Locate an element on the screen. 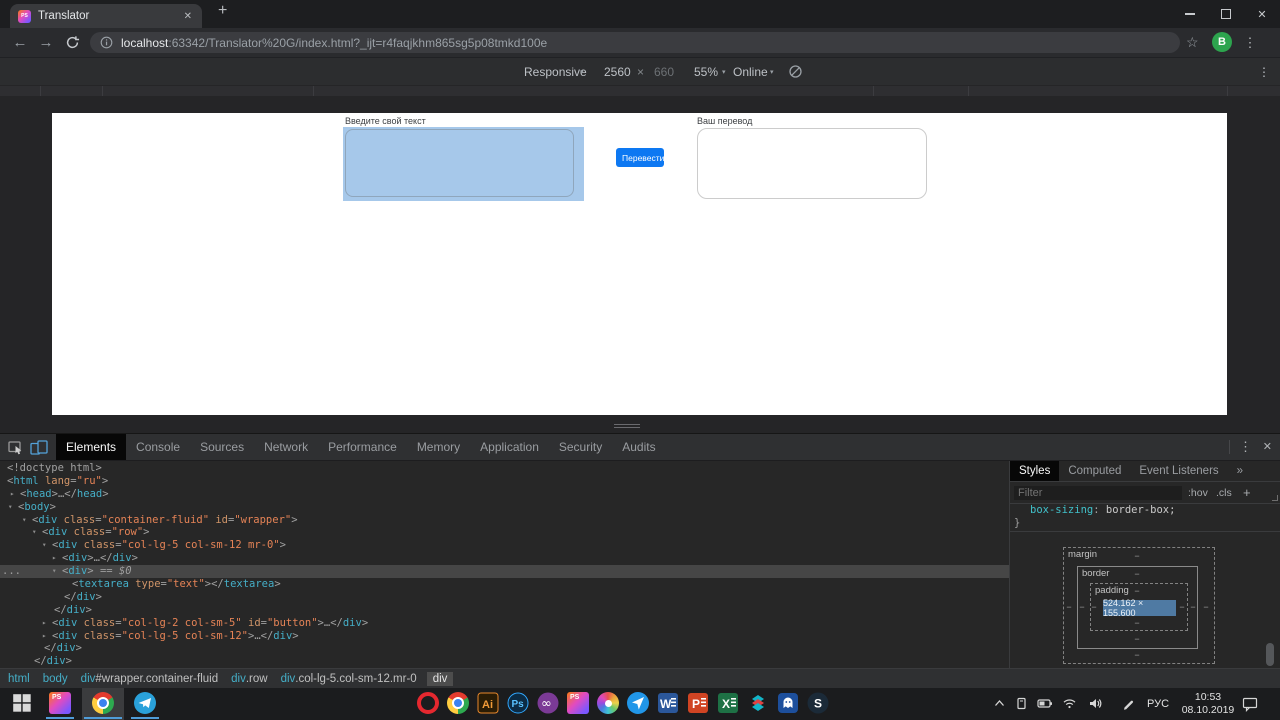 This screenshot has width=1280, height=720. source-textarea is located at coordinates (459, 163).